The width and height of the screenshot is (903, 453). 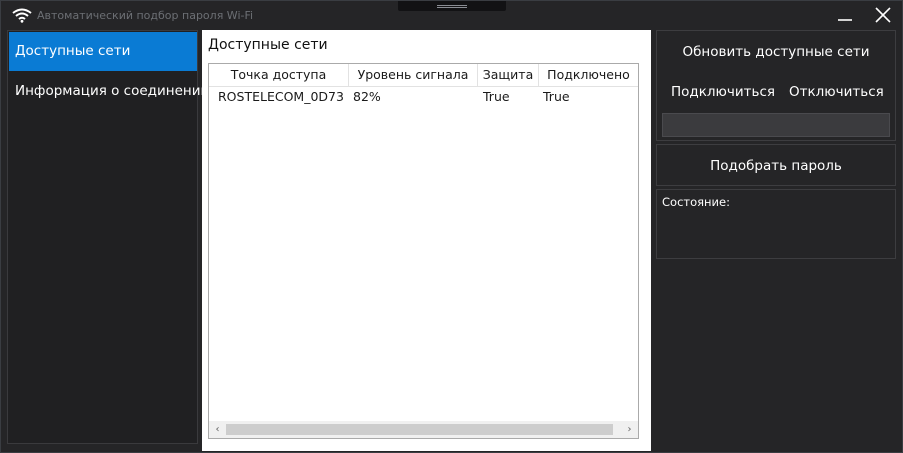 What do you see at coordinates (845, 20) in the screenshot?
I see `minimize-icon` at bounding box center [845, 20].